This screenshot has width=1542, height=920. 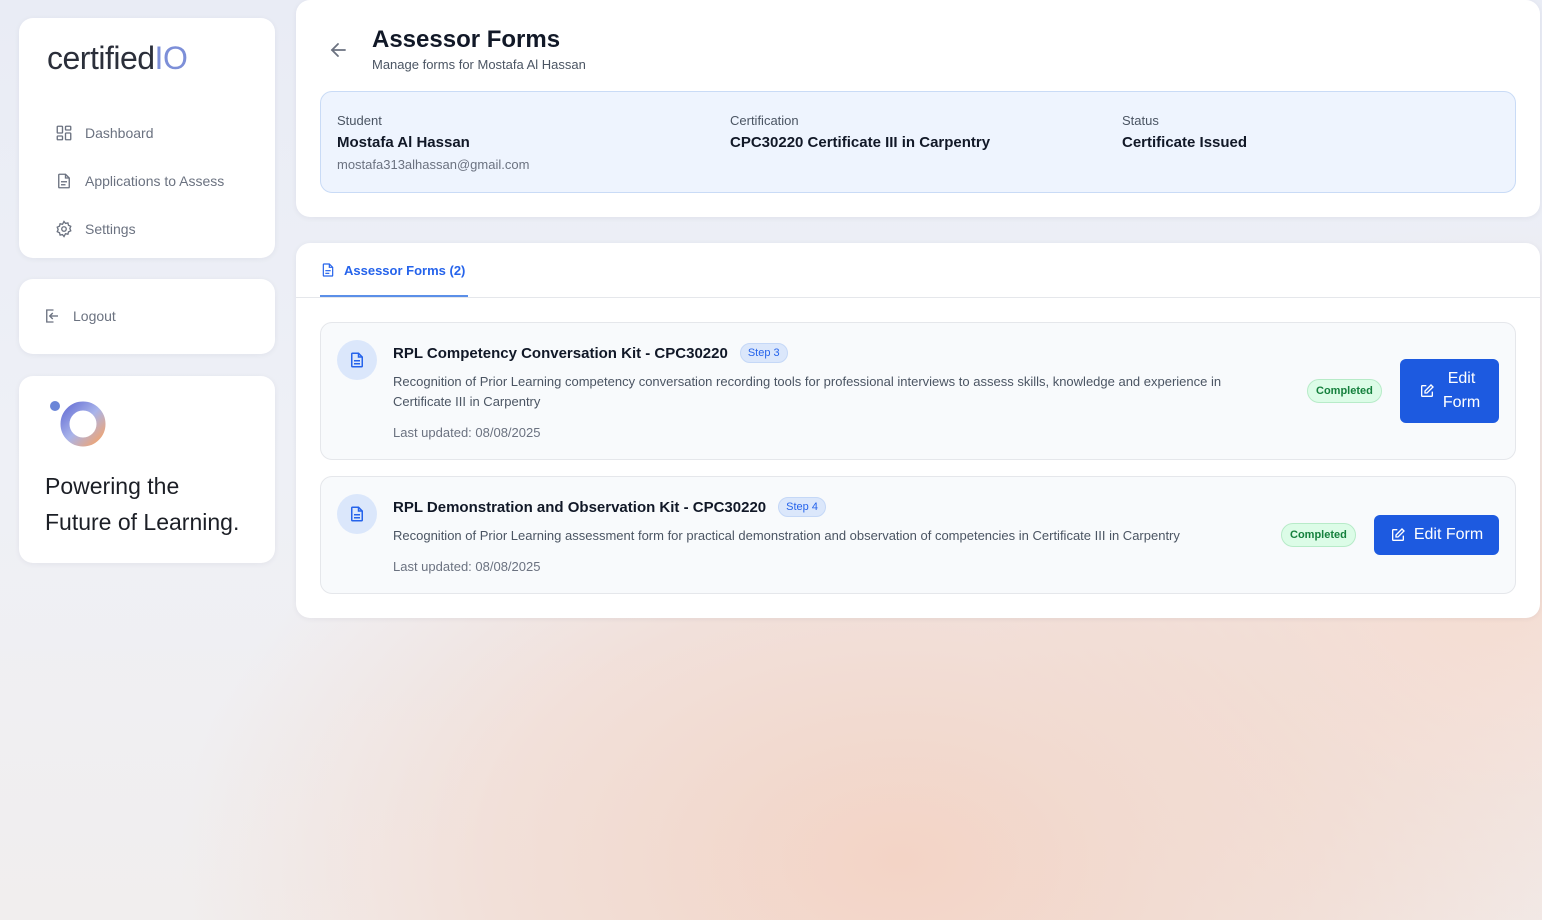 What do you see at coordinates (860, 142) in the screenshot?
I see `certification-value: CPC30220 Certificate III in Carpentry` at bounding box center [860, 142].